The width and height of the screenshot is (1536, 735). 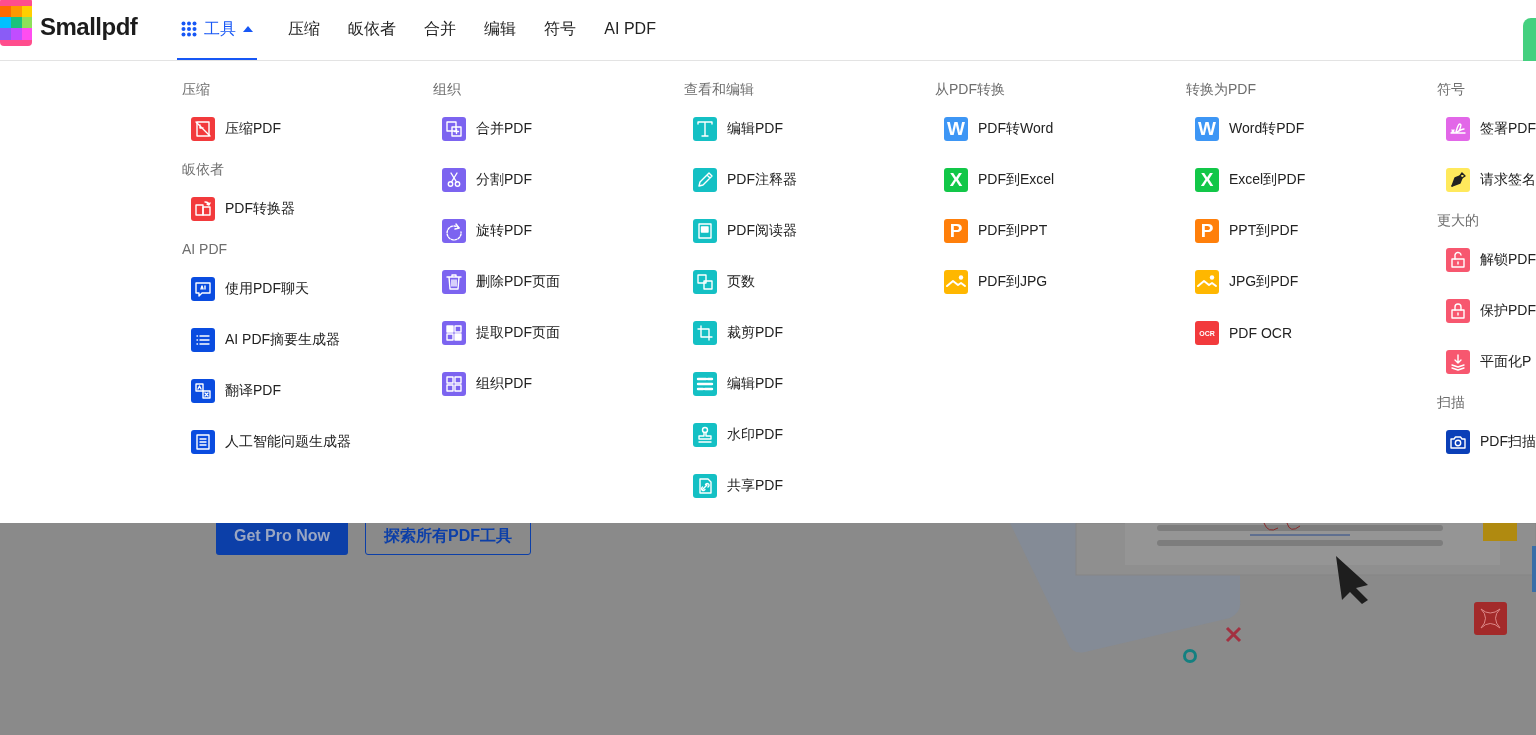 What do you see at coordinates (487, 180) in the screenshot?
I see `menu-item: 分割PDF` at bounding box center [487, 180].